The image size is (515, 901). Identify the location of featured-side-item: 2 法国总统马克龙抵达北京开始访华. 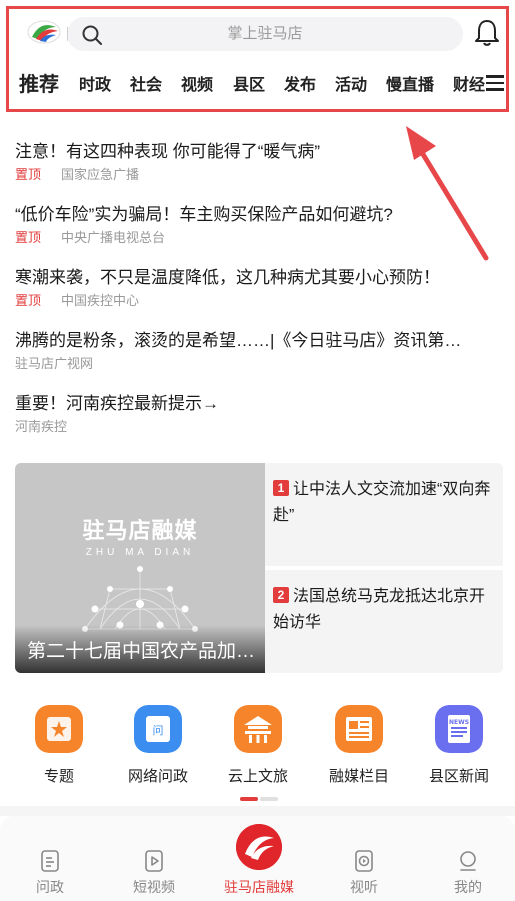
(384, 621).